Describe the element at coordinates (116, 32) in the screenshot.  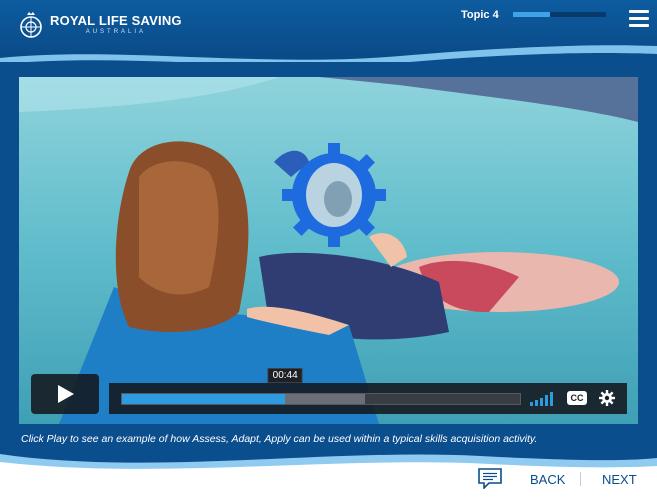
I see `brand-subtitle: AUSTRALIA` at that location.